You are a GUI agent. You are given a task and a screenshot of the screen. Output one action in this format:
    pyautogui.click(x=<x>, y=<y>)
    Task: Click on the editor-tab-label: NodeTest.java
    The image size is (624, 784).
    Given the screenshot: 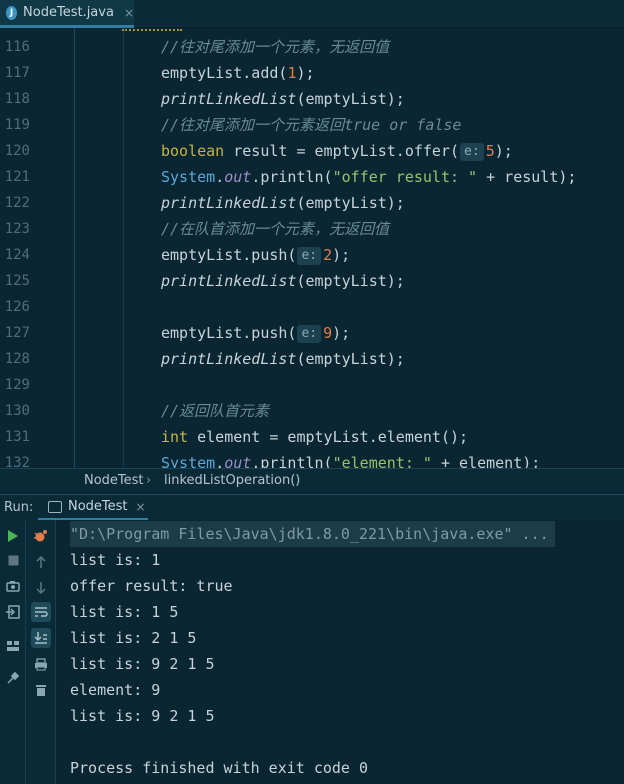 What is the action you would take?
    pyautogui.click(x=68, y=12)
    